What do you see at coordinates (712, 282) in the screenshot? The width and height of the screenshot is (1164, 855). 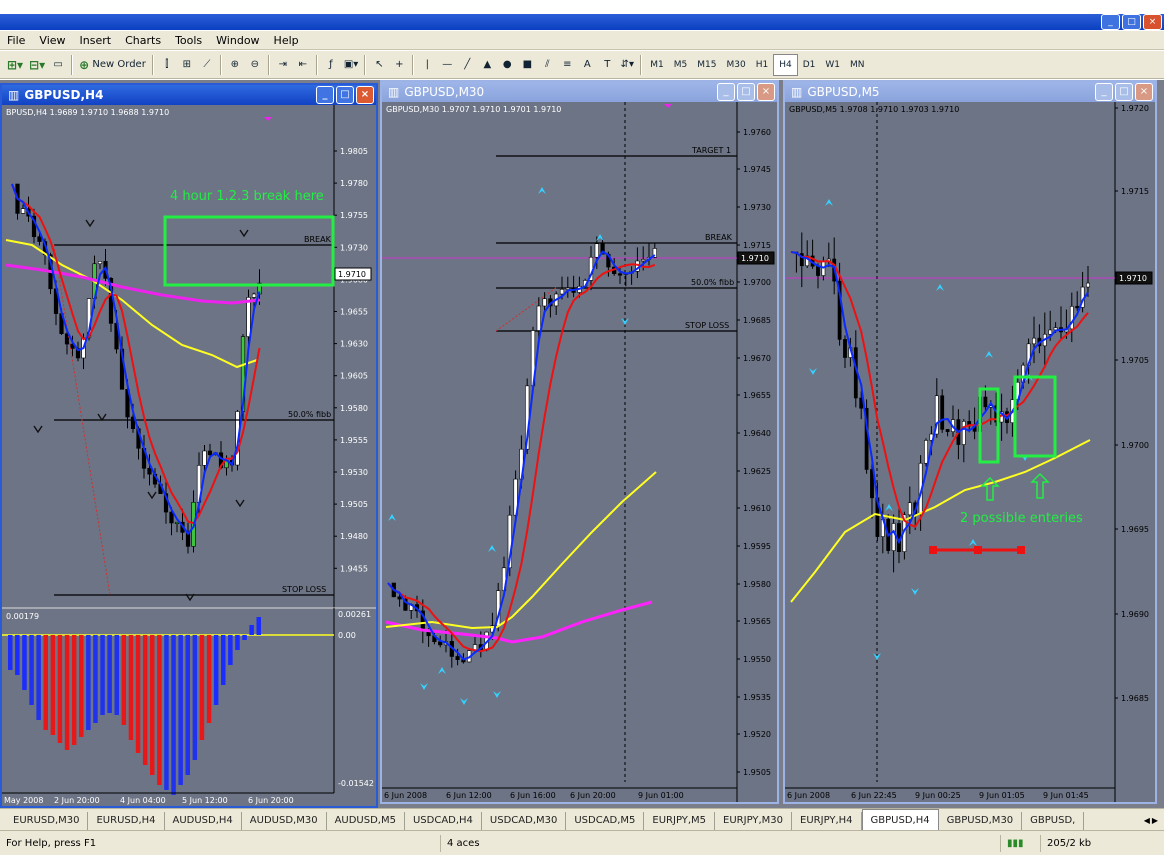 I see `fibb-label: 50.0% fibb` at bounding box center [712, 282].